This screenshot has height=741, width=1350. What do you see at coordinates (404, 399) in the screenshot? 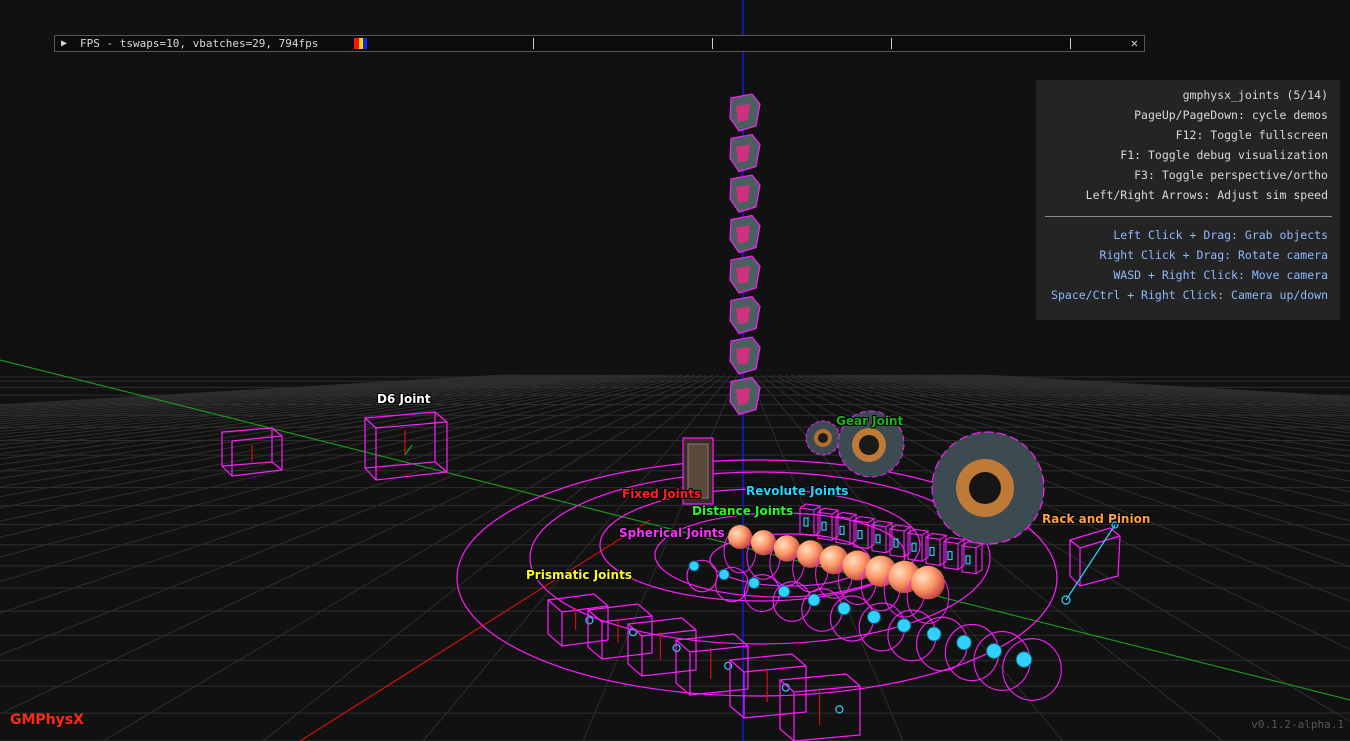
I see `label-d6-joint: D6 Joint` at bounding box center [404, 399].